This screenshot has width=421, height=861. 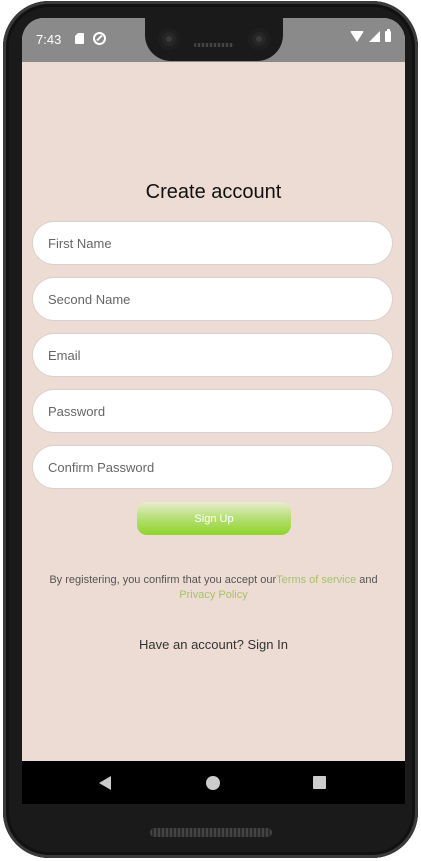 I want to click on terms-conjunction: and, so click(x=367, y=580).